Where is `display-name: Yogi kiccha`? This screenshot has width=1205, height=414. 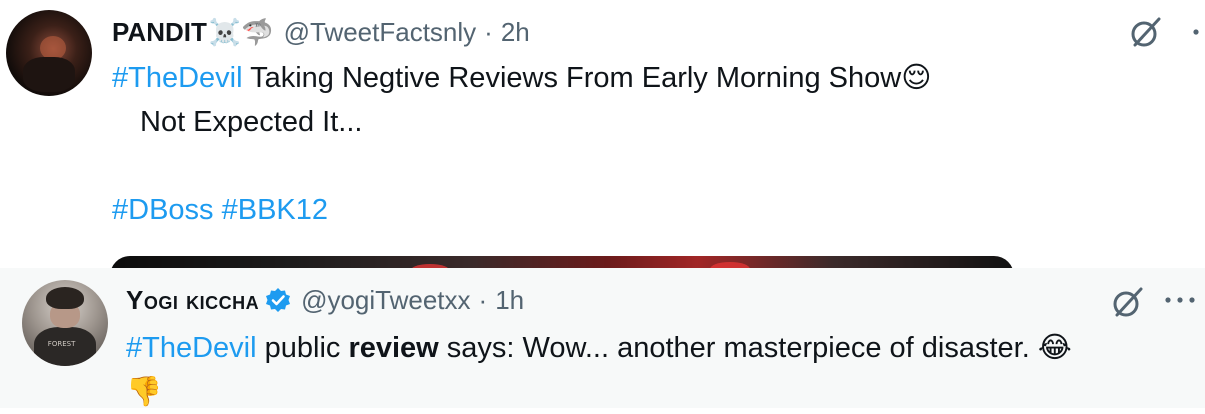 display-name: Yogi kiccha is located at coordinates (192, 300).